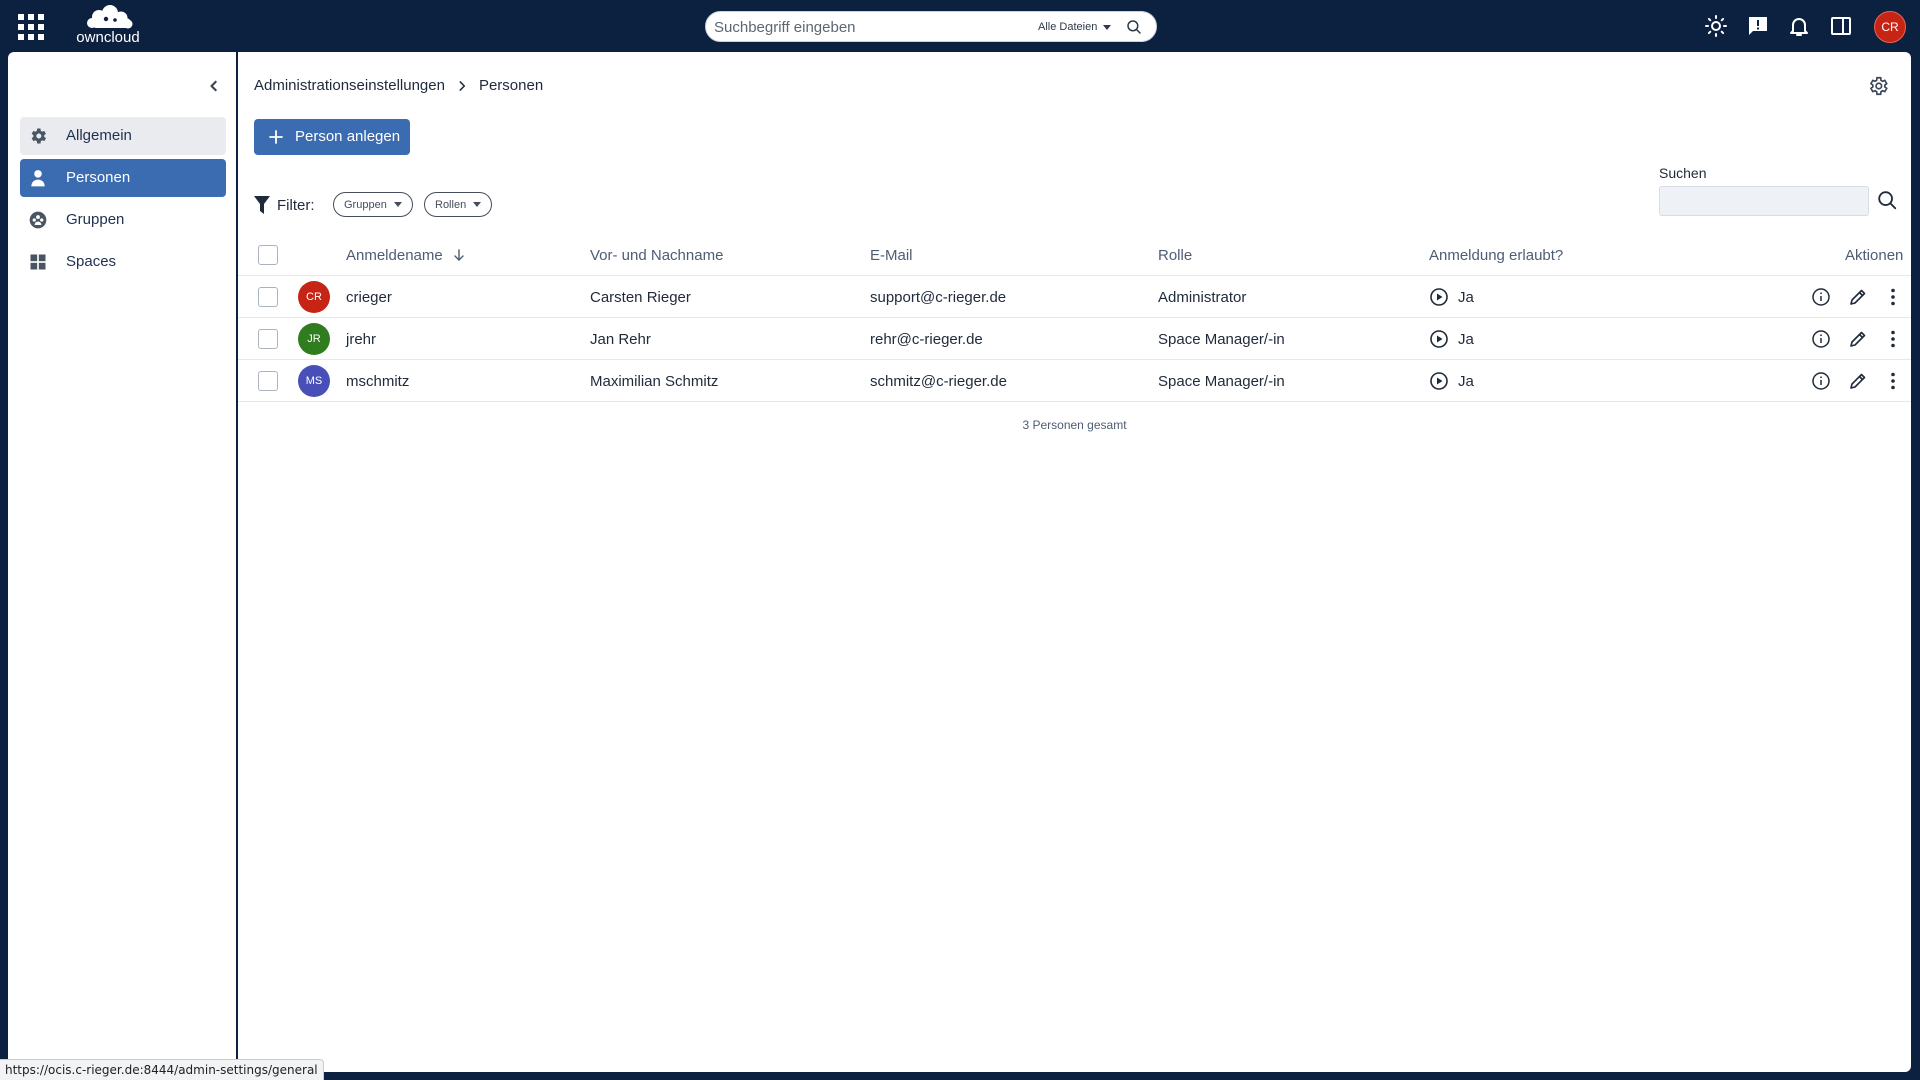  What do you see at coordinates (938, 381) in the screenshot?
I see `cell-email: schmitz@c-rieger.de` at bounding box center [938, 381].